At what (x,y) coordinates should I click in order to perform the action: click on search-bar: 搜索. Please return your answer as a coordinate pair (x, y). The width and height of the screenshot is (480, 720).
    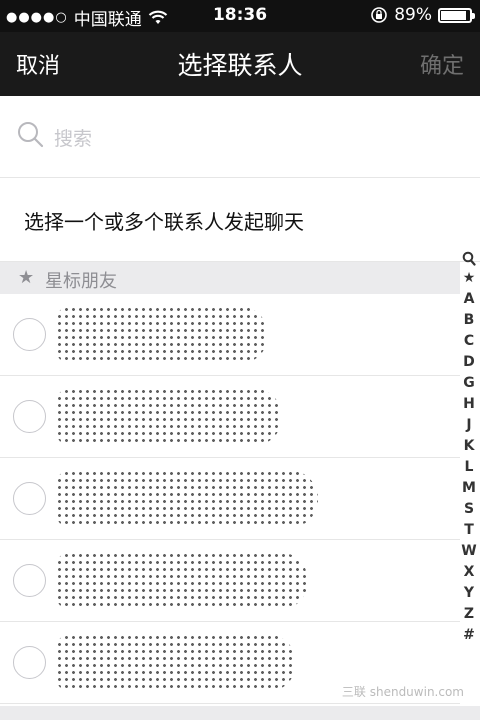
    Looking at the image, I should click on (240, 137).